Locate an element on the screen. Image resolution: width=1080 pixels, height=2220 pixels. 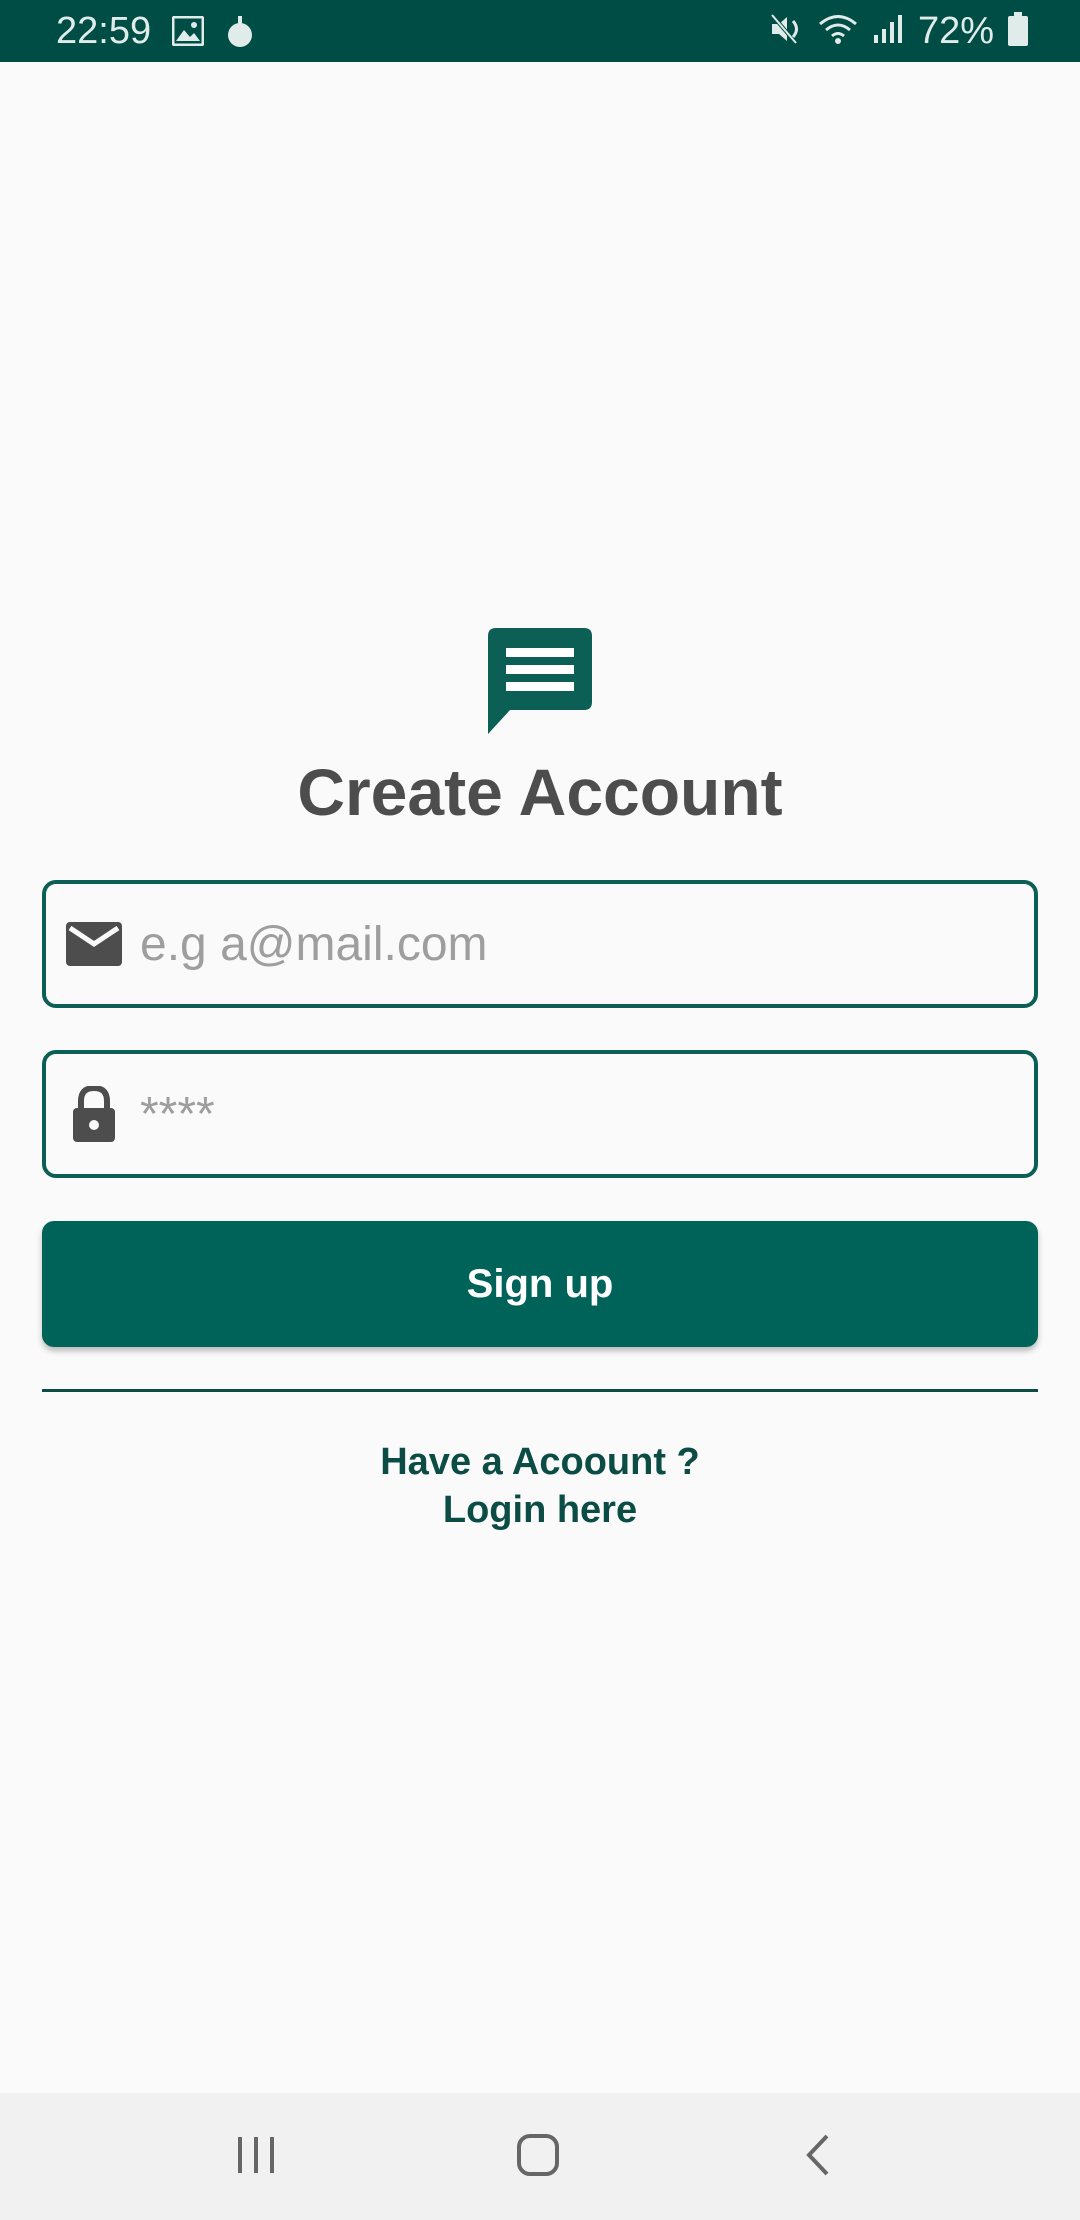
page-title: Create Account is located at coordinates (540, 792).